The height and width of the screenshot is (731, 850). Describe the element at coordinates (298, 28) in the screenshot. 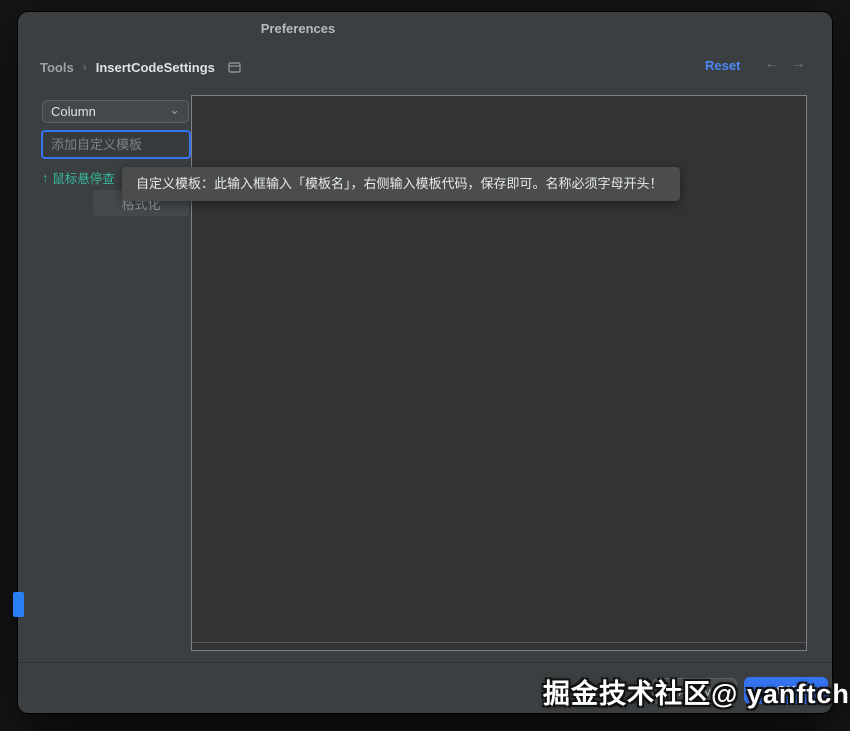

I see `window-title: Preferences` at that location.